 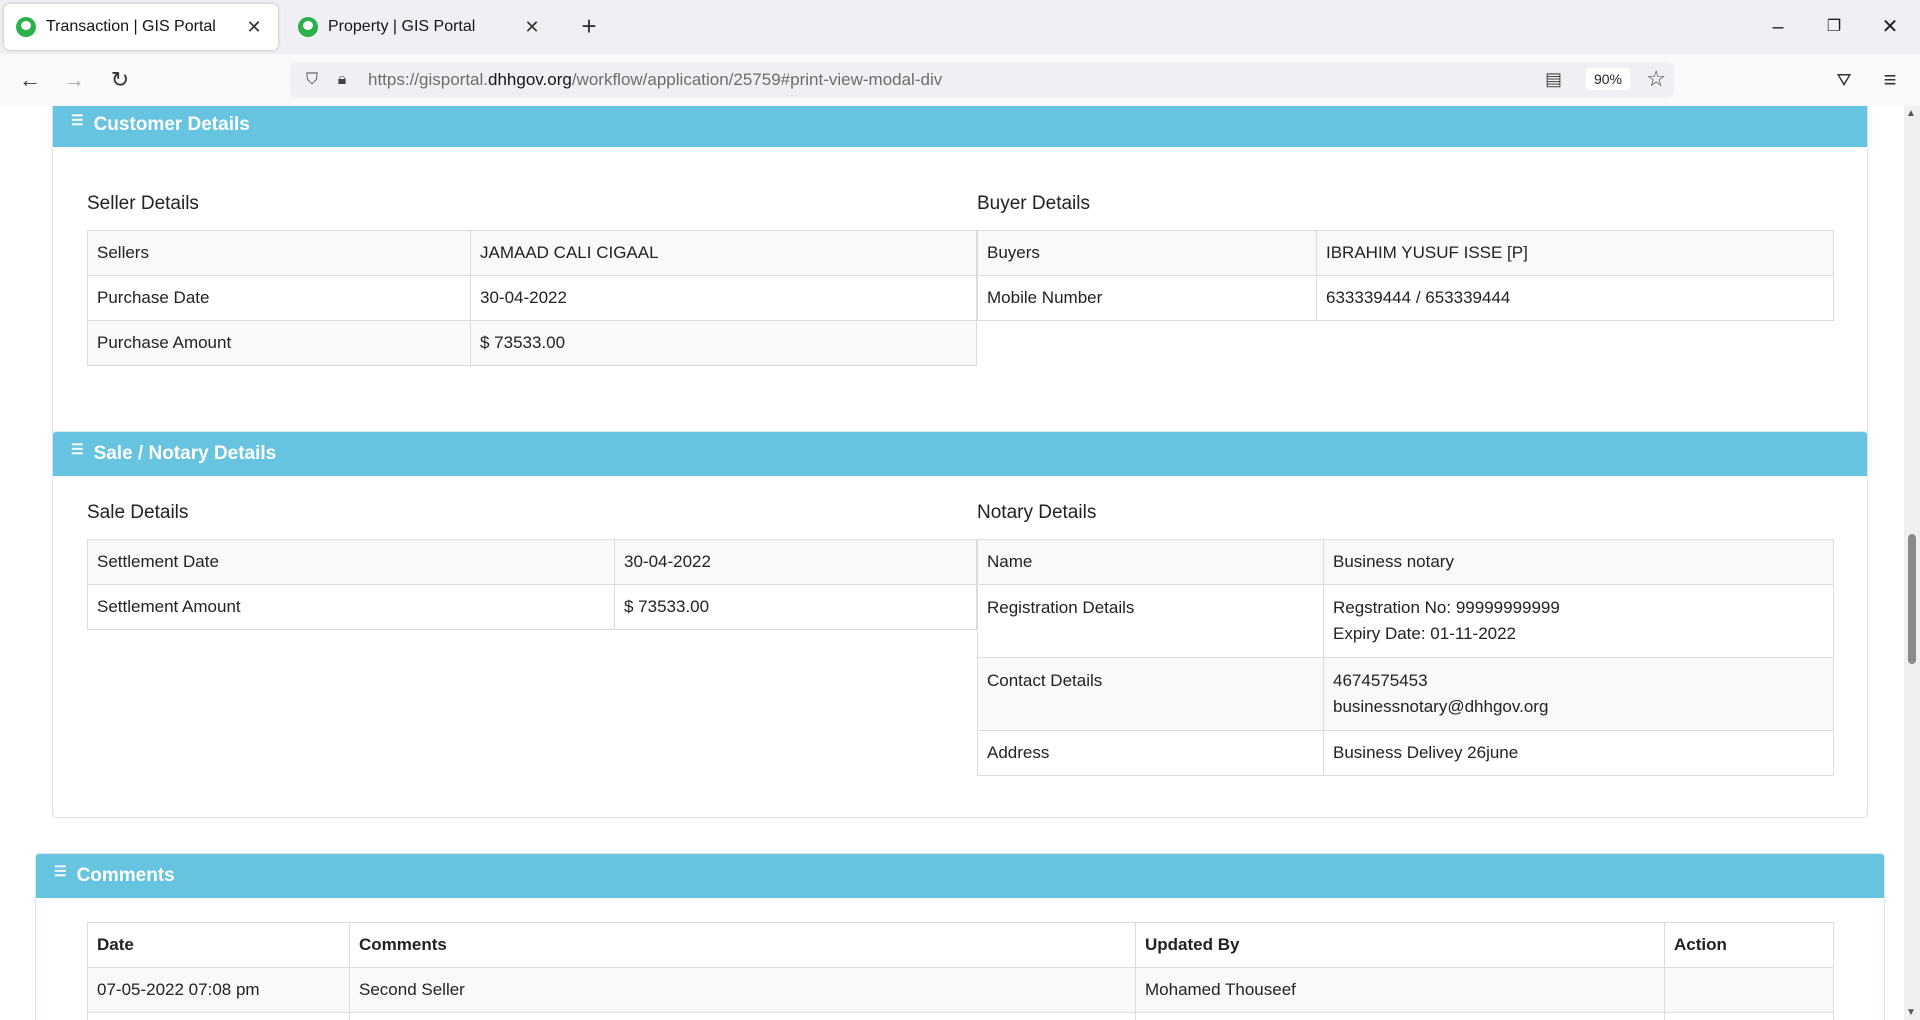 I want to click on row-label: Name, so click(x=1150, y=562).